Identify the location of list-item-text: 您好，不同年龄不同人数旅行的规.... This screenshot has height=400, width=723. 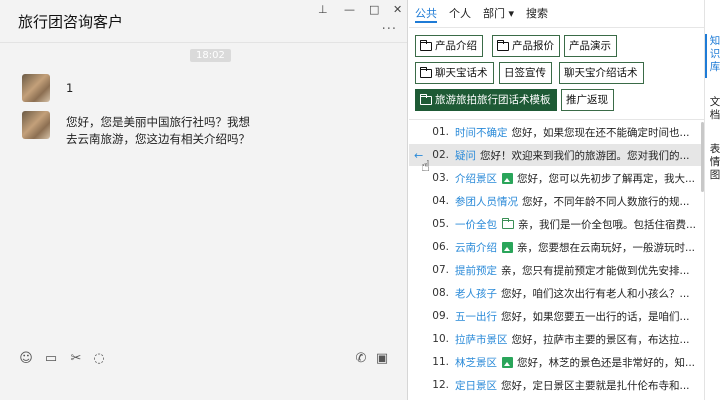
(606, 201).